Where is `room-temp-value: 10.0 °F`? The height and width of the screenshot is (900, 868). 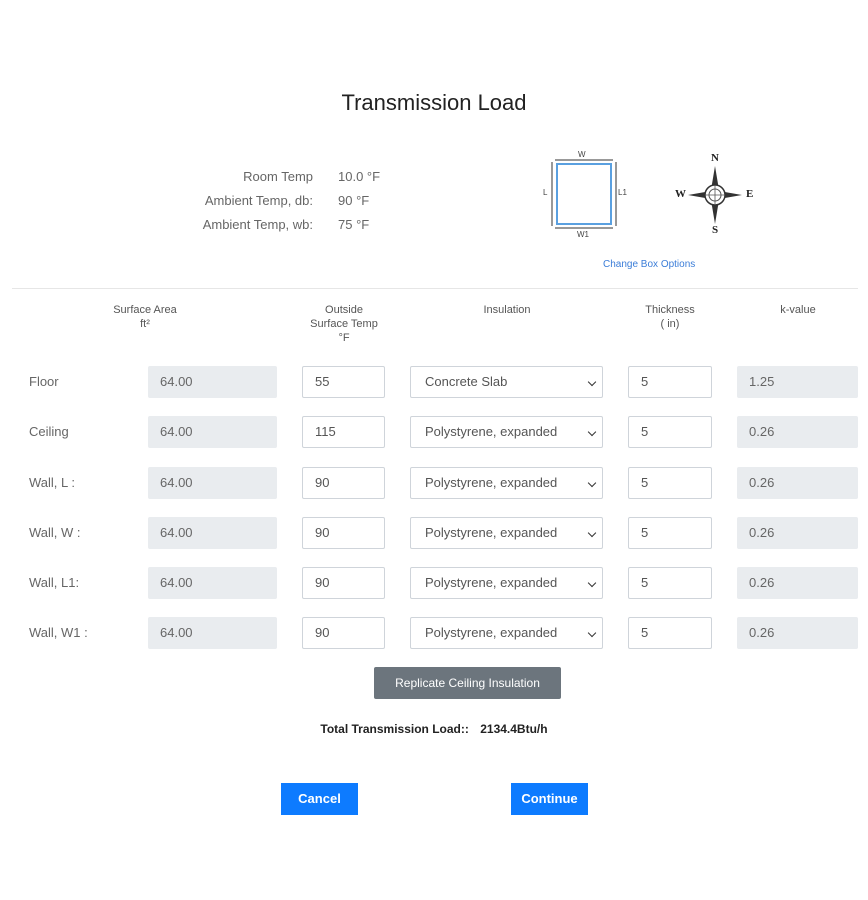 room-temp-value: 10.0 °F is located at coordinates (359, 176).